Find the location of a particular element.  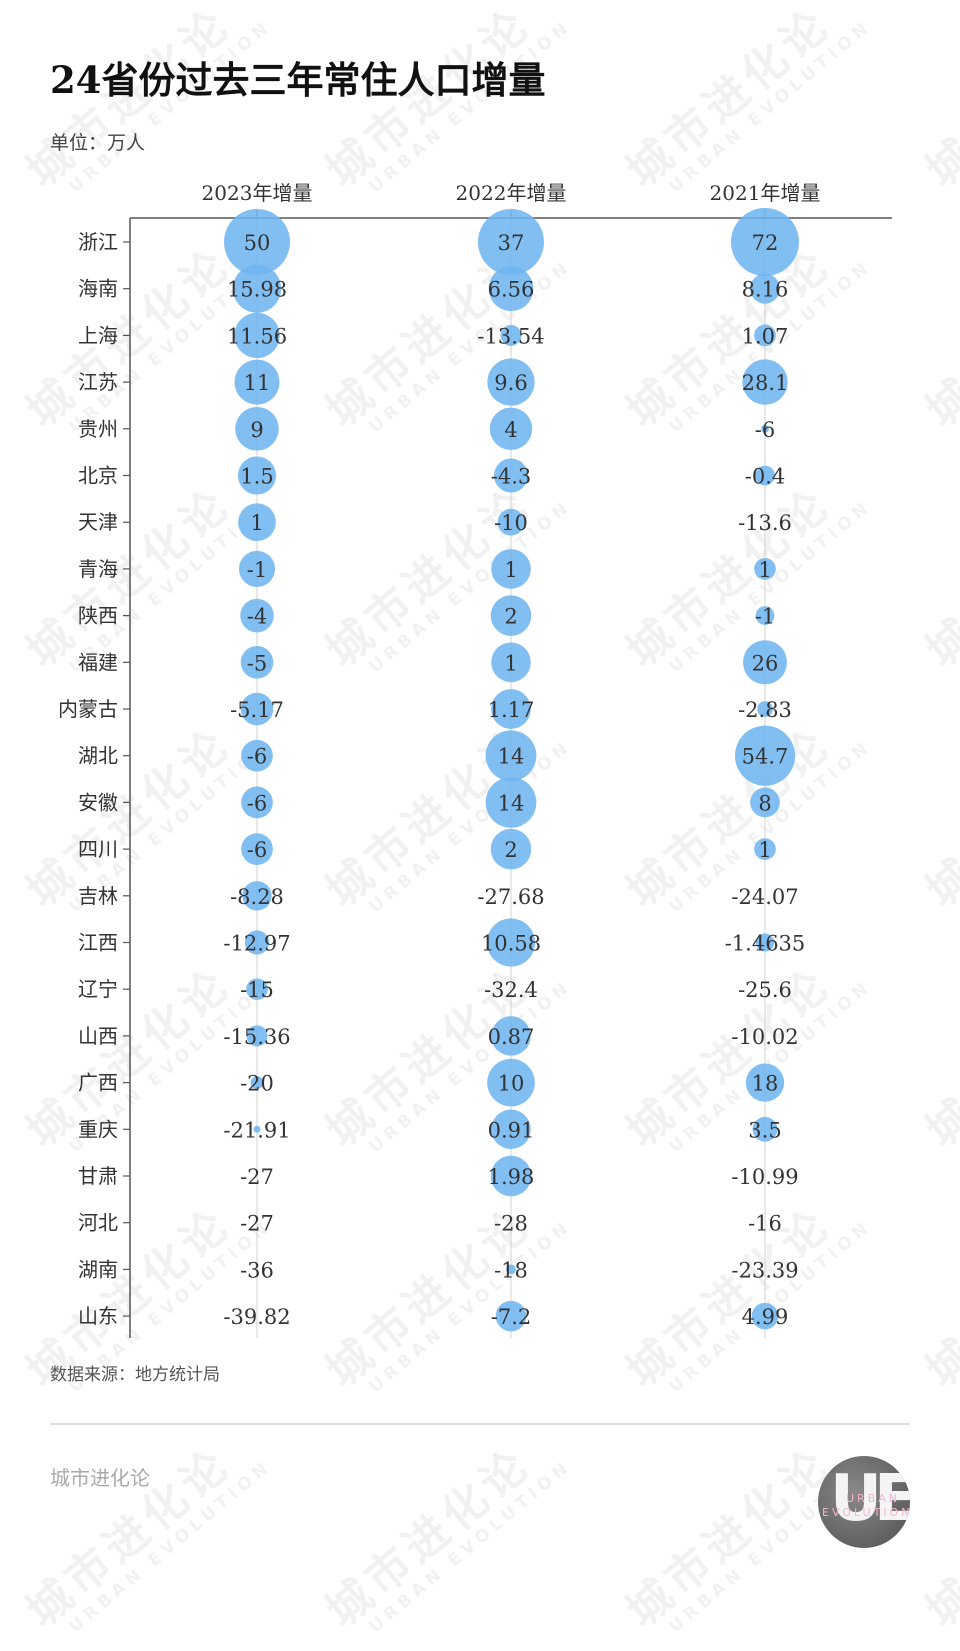

category-label: 甘肃 is located at coordinates (98, 1176).